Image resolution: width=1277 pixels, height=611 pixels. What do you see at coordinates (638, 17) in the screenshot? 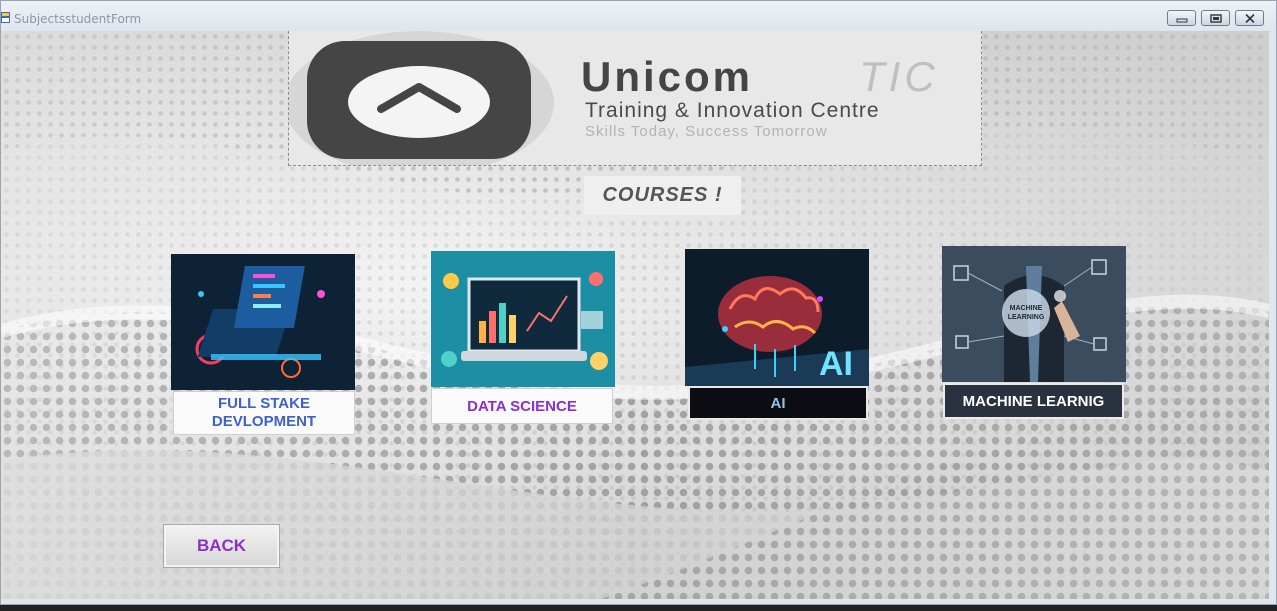
I see `title-bar: SubjectsstudentForm` at bounding box center [638, 17].